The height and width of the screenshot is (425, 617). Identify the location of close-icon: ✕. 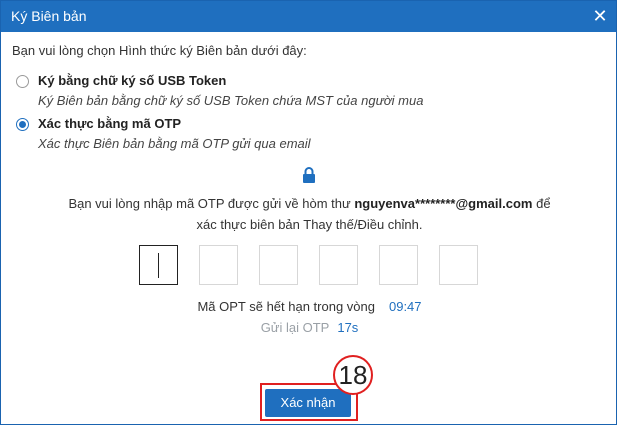
(600, 16).